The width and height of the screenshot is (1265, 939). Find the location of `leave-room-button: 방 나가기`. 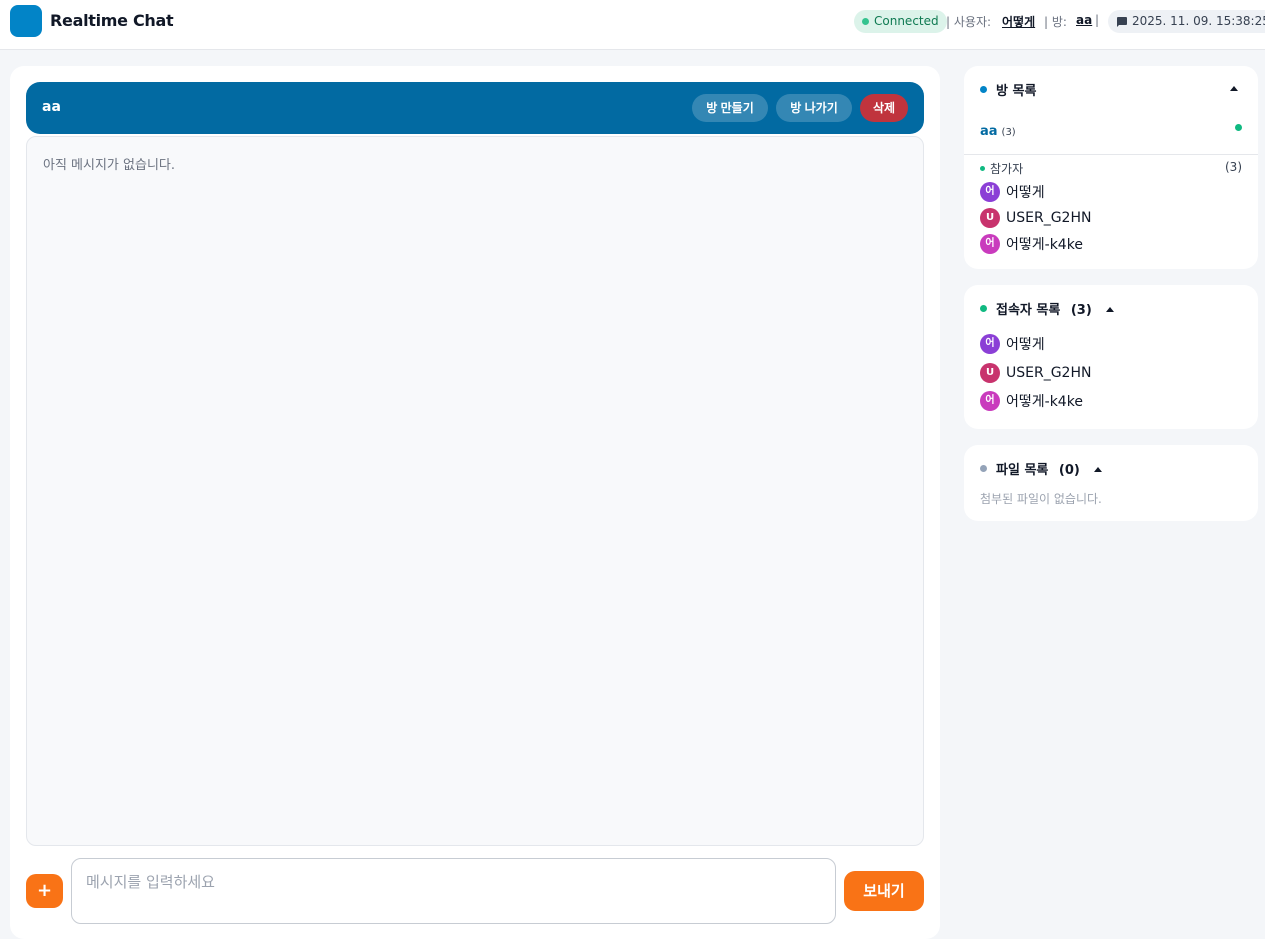

leave-room-button: 방 나가기 is located at coordinates (814, 108).